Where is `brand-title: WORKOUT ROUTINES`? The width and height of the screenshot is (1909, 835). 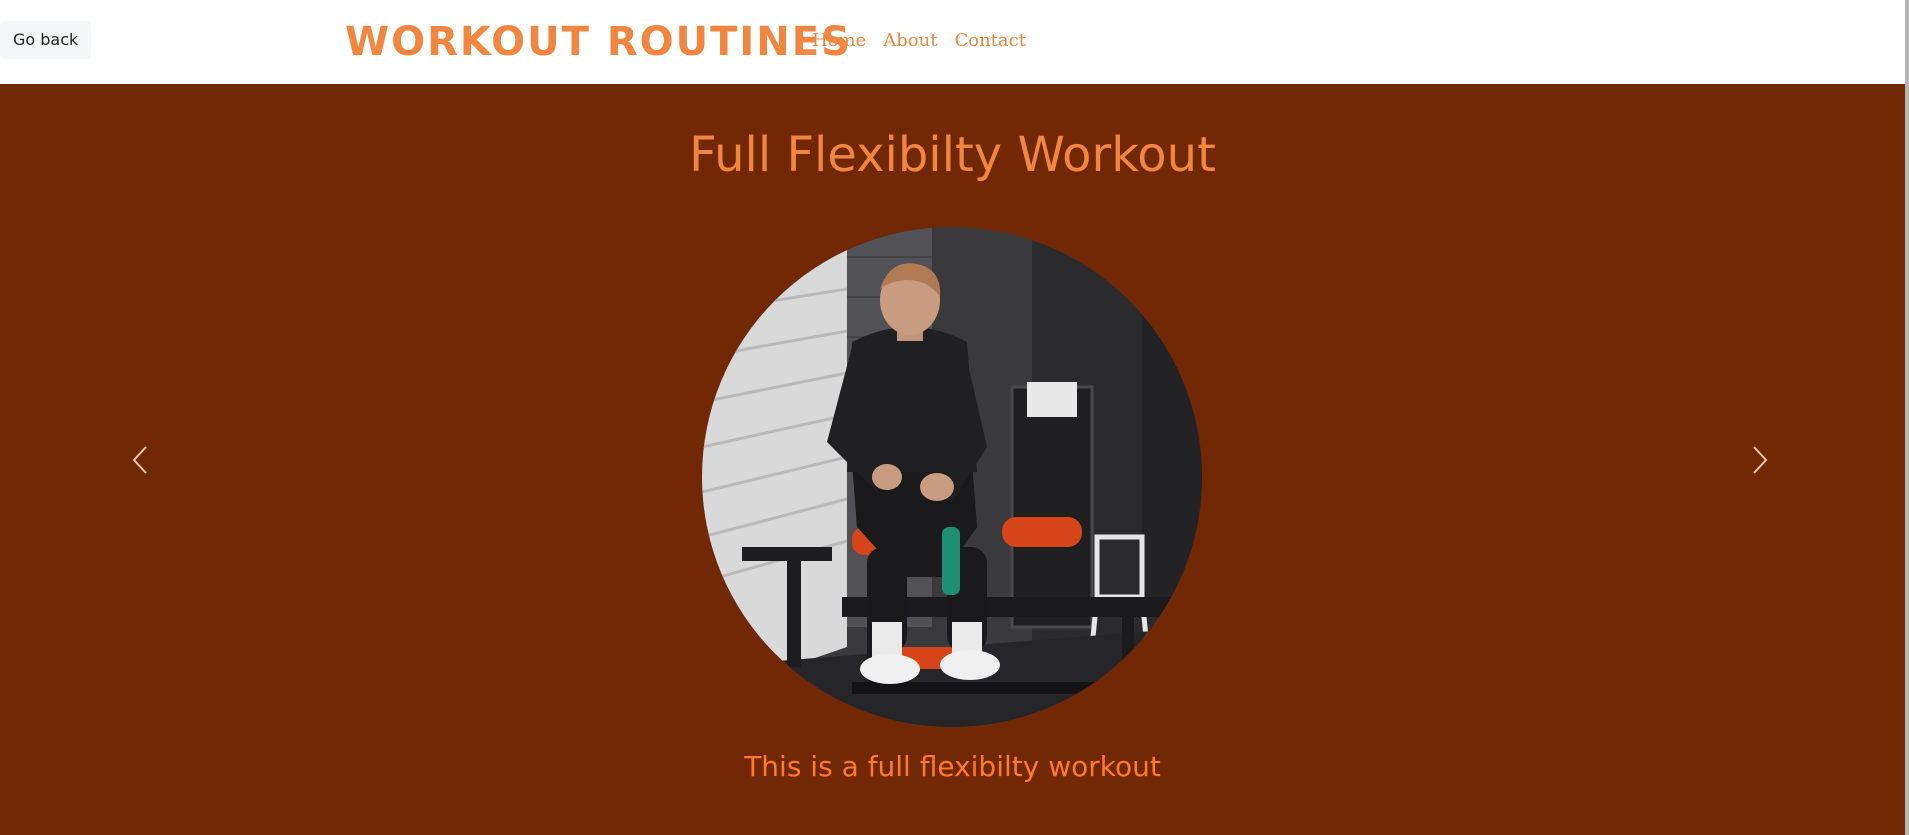
brand-title: WORKOUT ROUTINES is located at coordinates (598, 42).